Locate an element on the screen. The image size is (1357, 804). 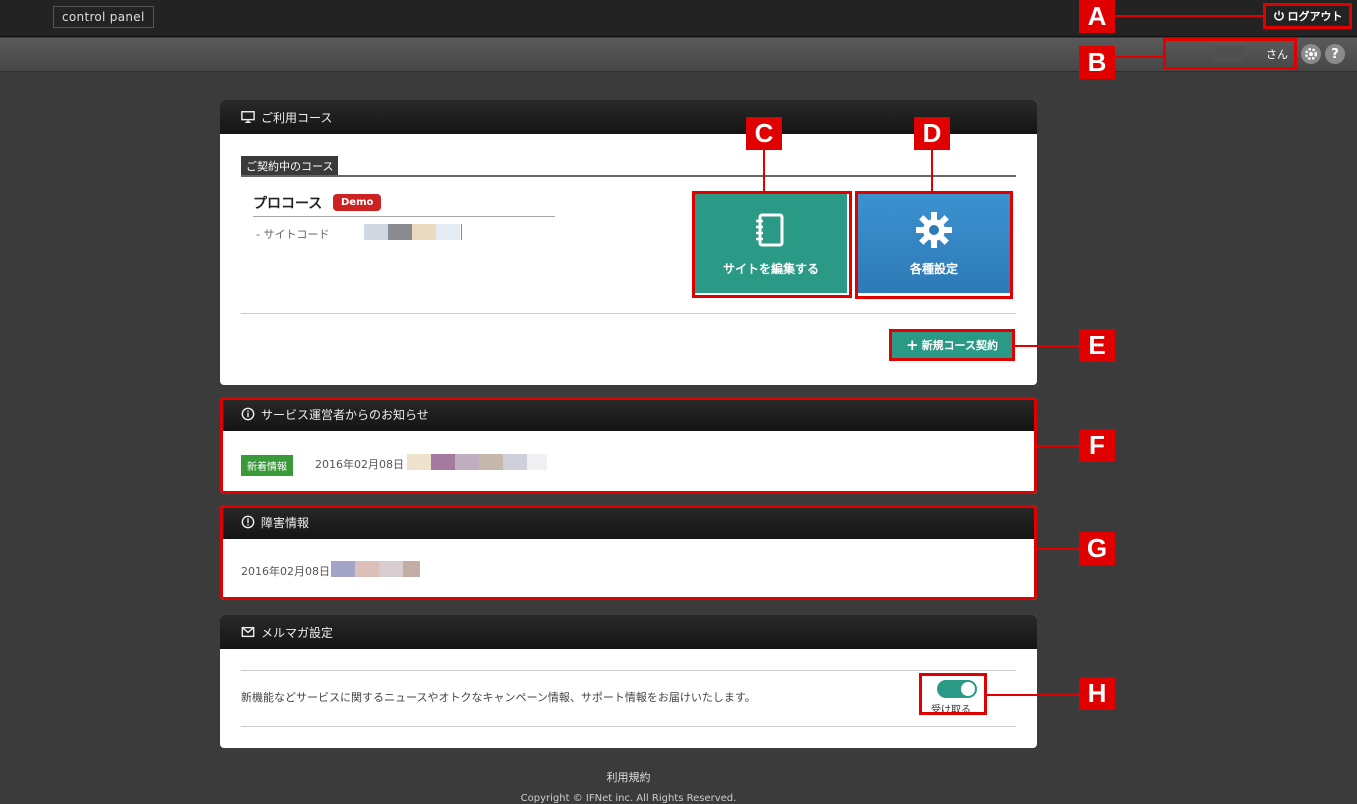
callout-line-e is located at coordinates (1047, 346).